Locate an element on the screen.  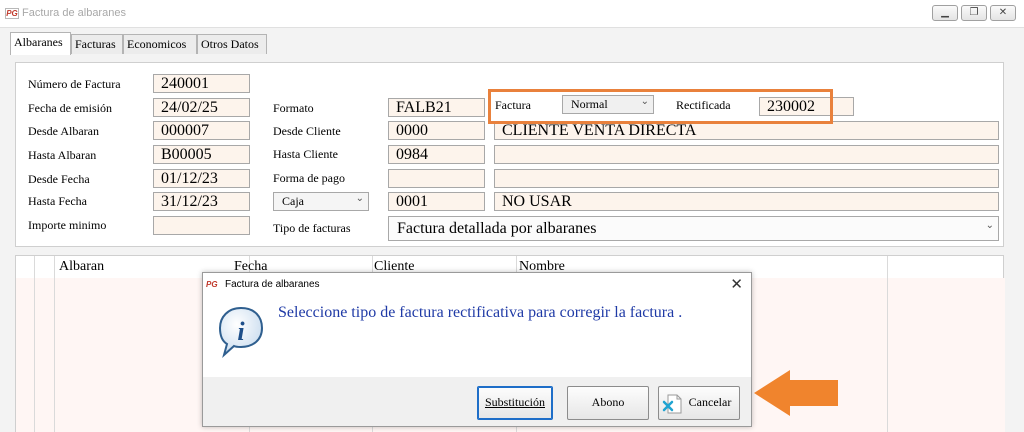
cancelar-label: Cancelar is located at coordinates (710, 402).